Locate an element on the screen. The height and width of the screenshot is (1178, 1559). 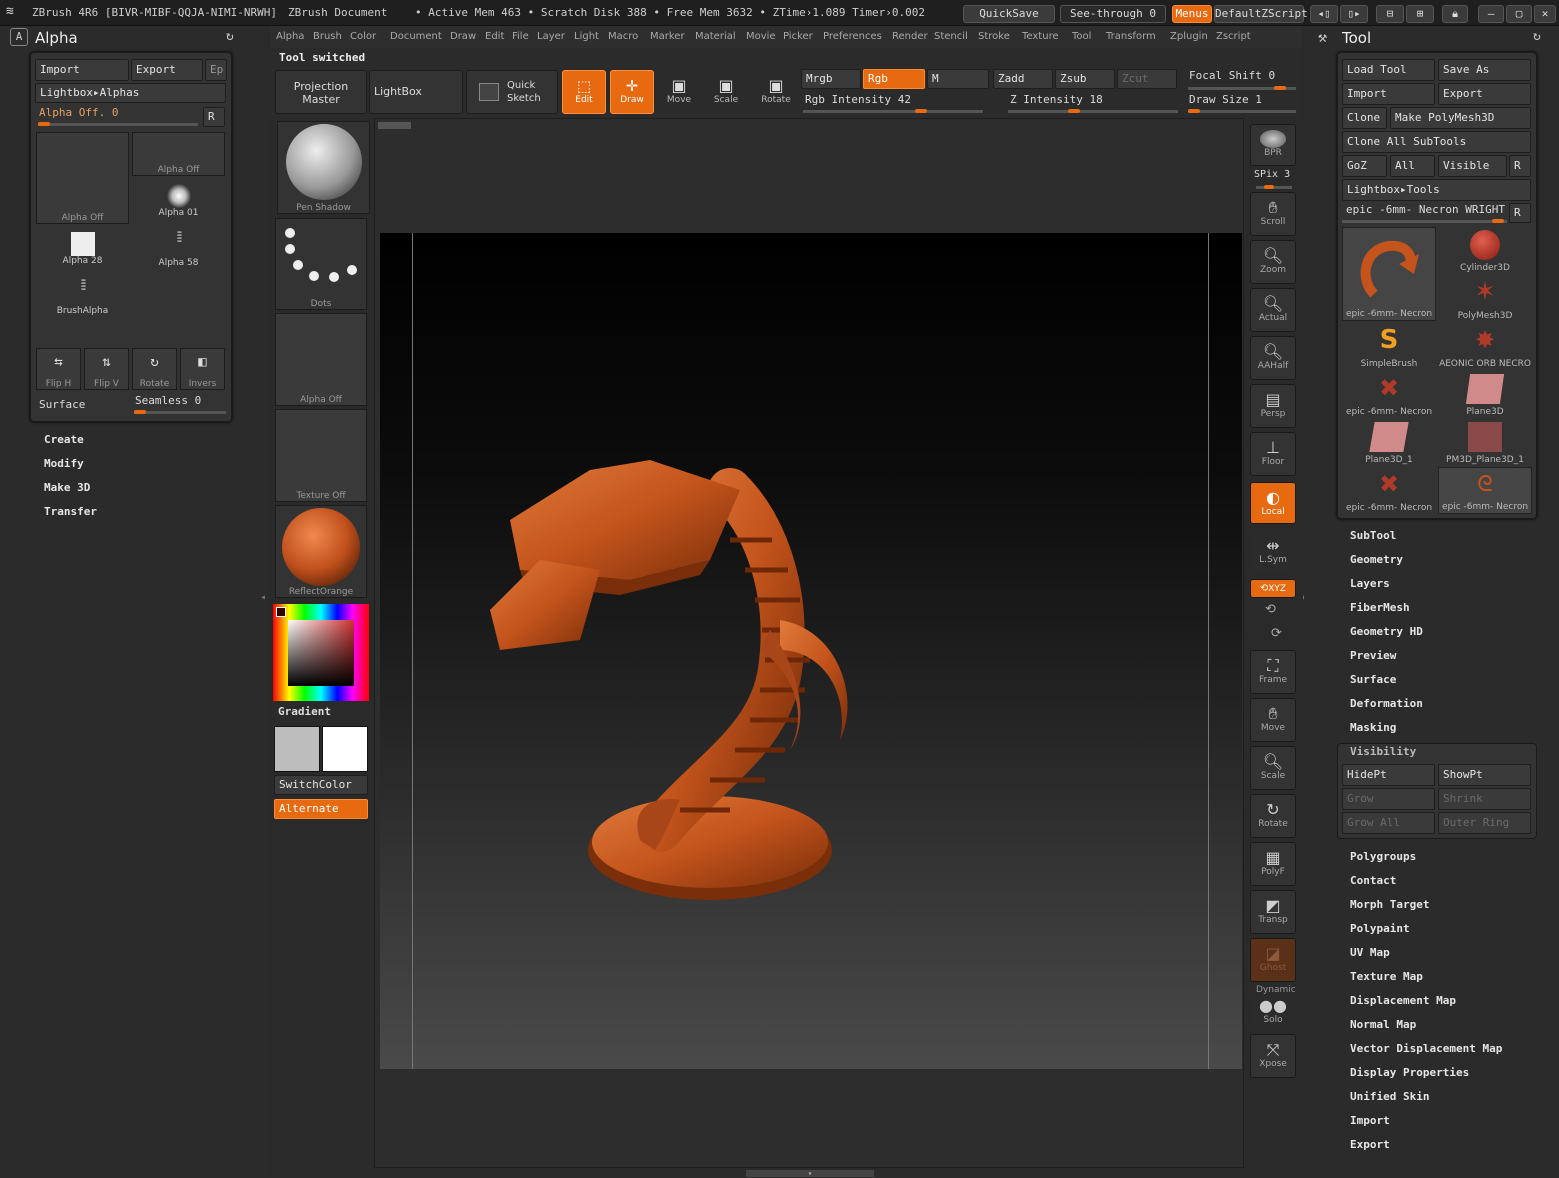
grow-button: Grow is located at coordinates (1388, 799).